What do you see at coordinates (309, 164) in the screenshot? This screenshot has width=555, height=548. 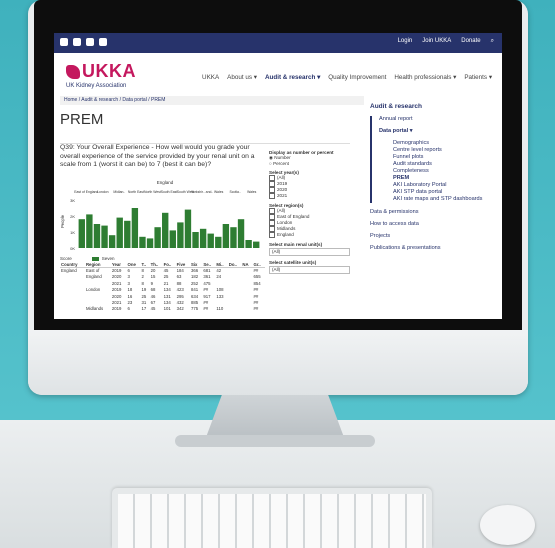 I see `display-percent-option: ○ Percent` at bounding box center [309, 164].